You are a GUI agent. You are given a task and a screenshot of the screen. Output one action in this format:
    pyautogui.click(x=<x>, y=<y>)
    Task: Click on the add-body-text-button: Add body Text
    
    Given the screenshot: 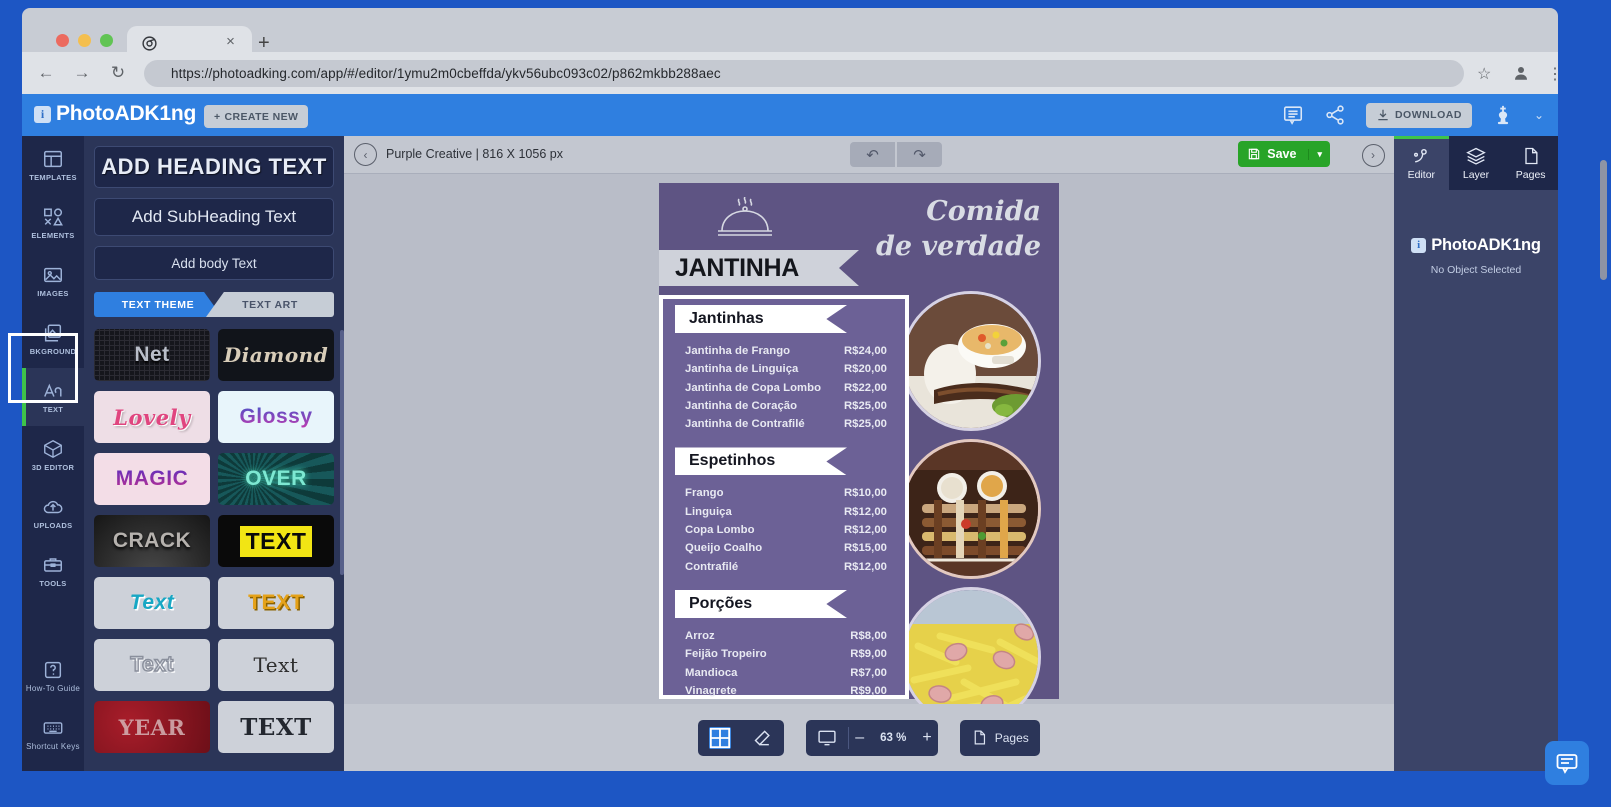 What is the action you would take?
    pyautogui.click(x=214, y=263)
    